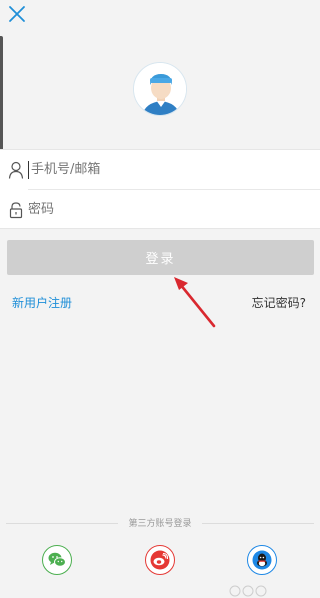 Image resolution: width=320 pixels, height=598 pixels. Describe the element at coordinates (168, 210) in the screenshot. I see `password-input` at that location.